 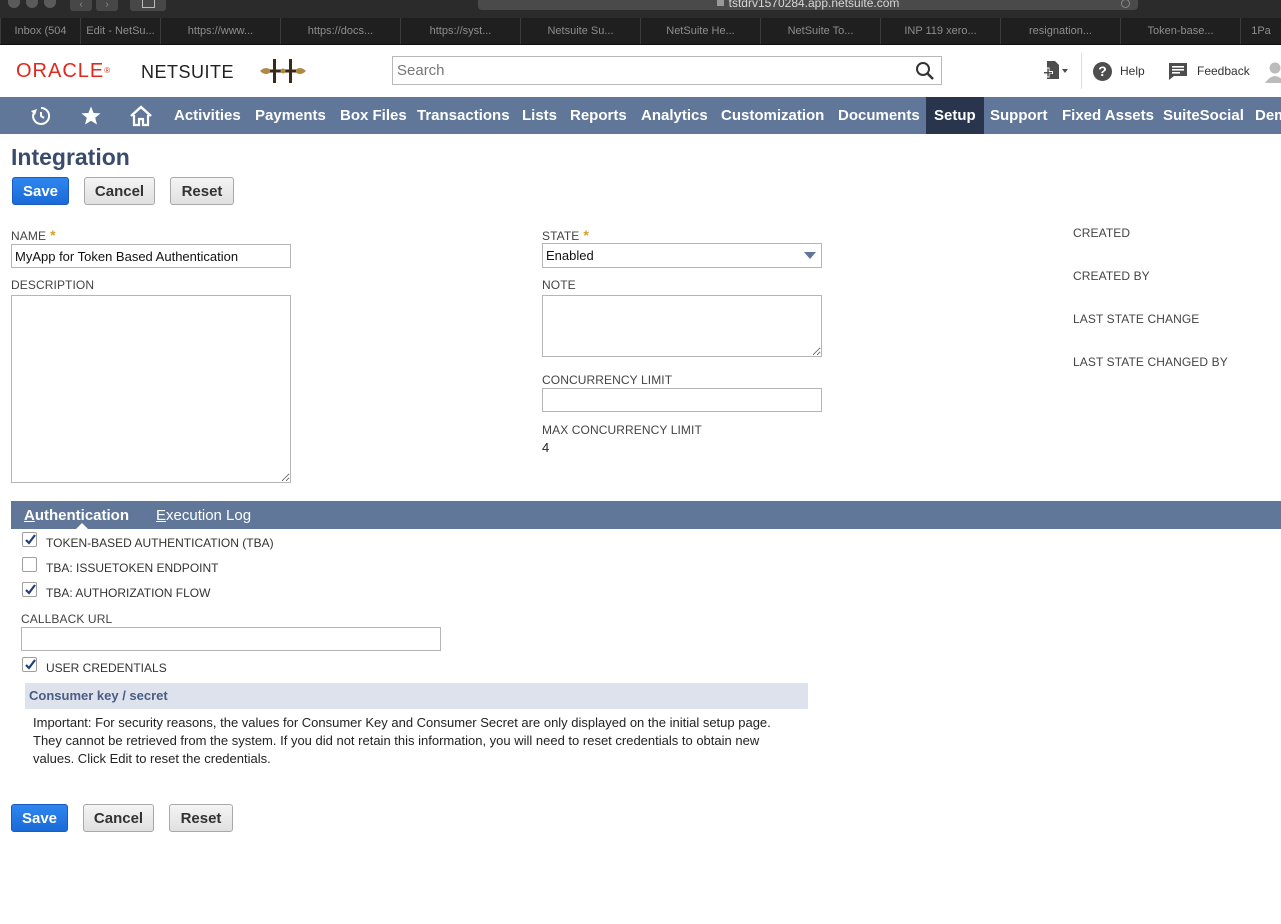 What do you see at coordinates (283, 71) in the screenshot?
I see `company-brand-logo-icon` at bounding box center [283, 71].